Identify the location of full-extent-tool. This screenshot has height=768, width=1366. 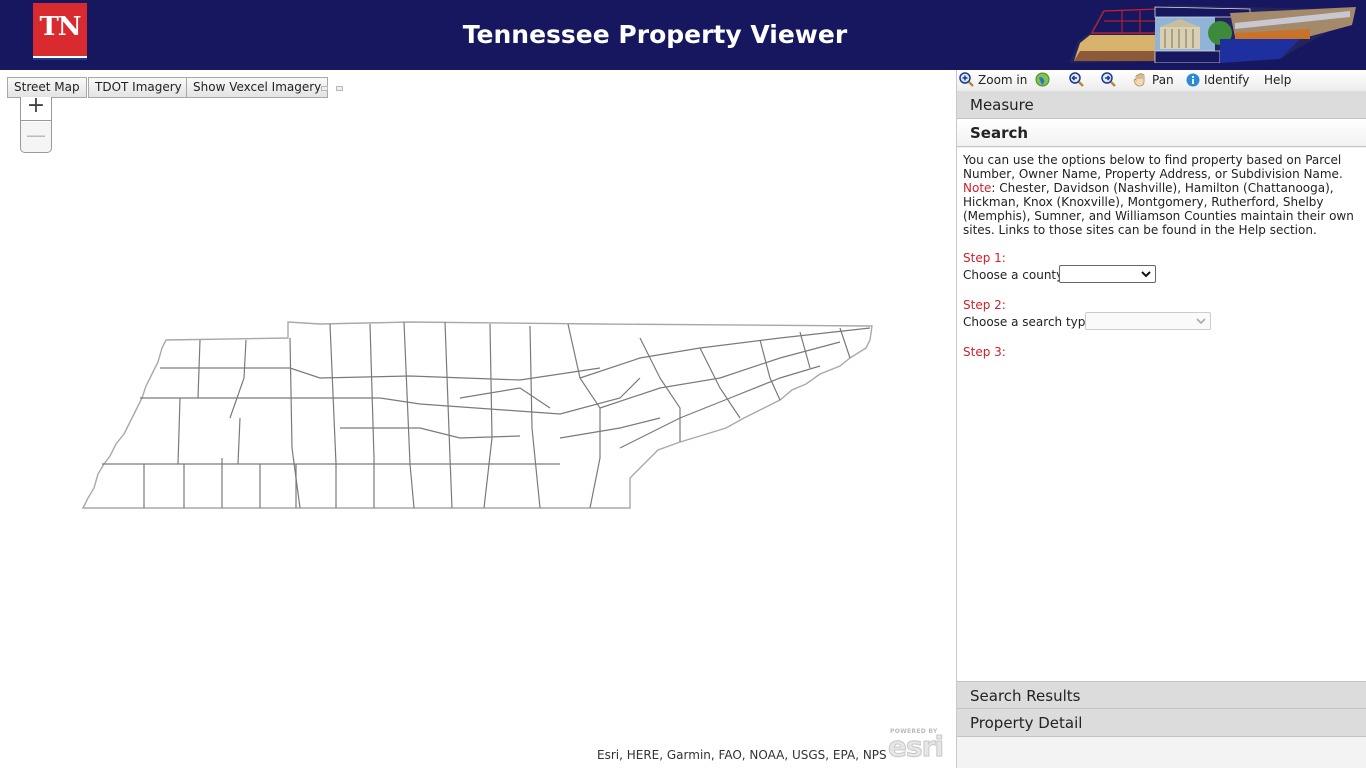
(1044, 80).